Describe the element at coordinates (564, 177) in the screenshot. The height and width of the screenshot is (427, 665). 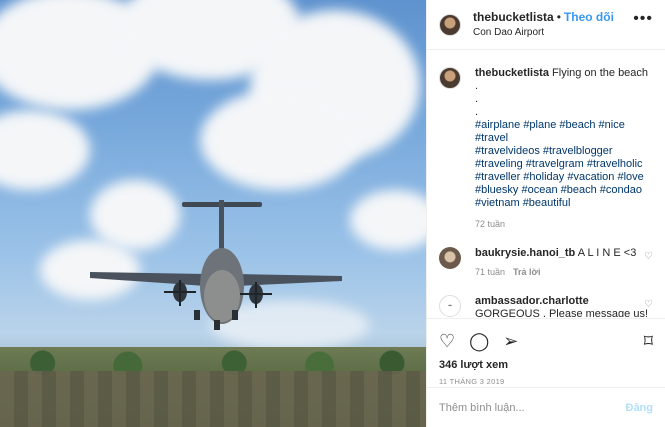
I see `hashtag-line: #traveller #holiday #vacation #love` at that location.